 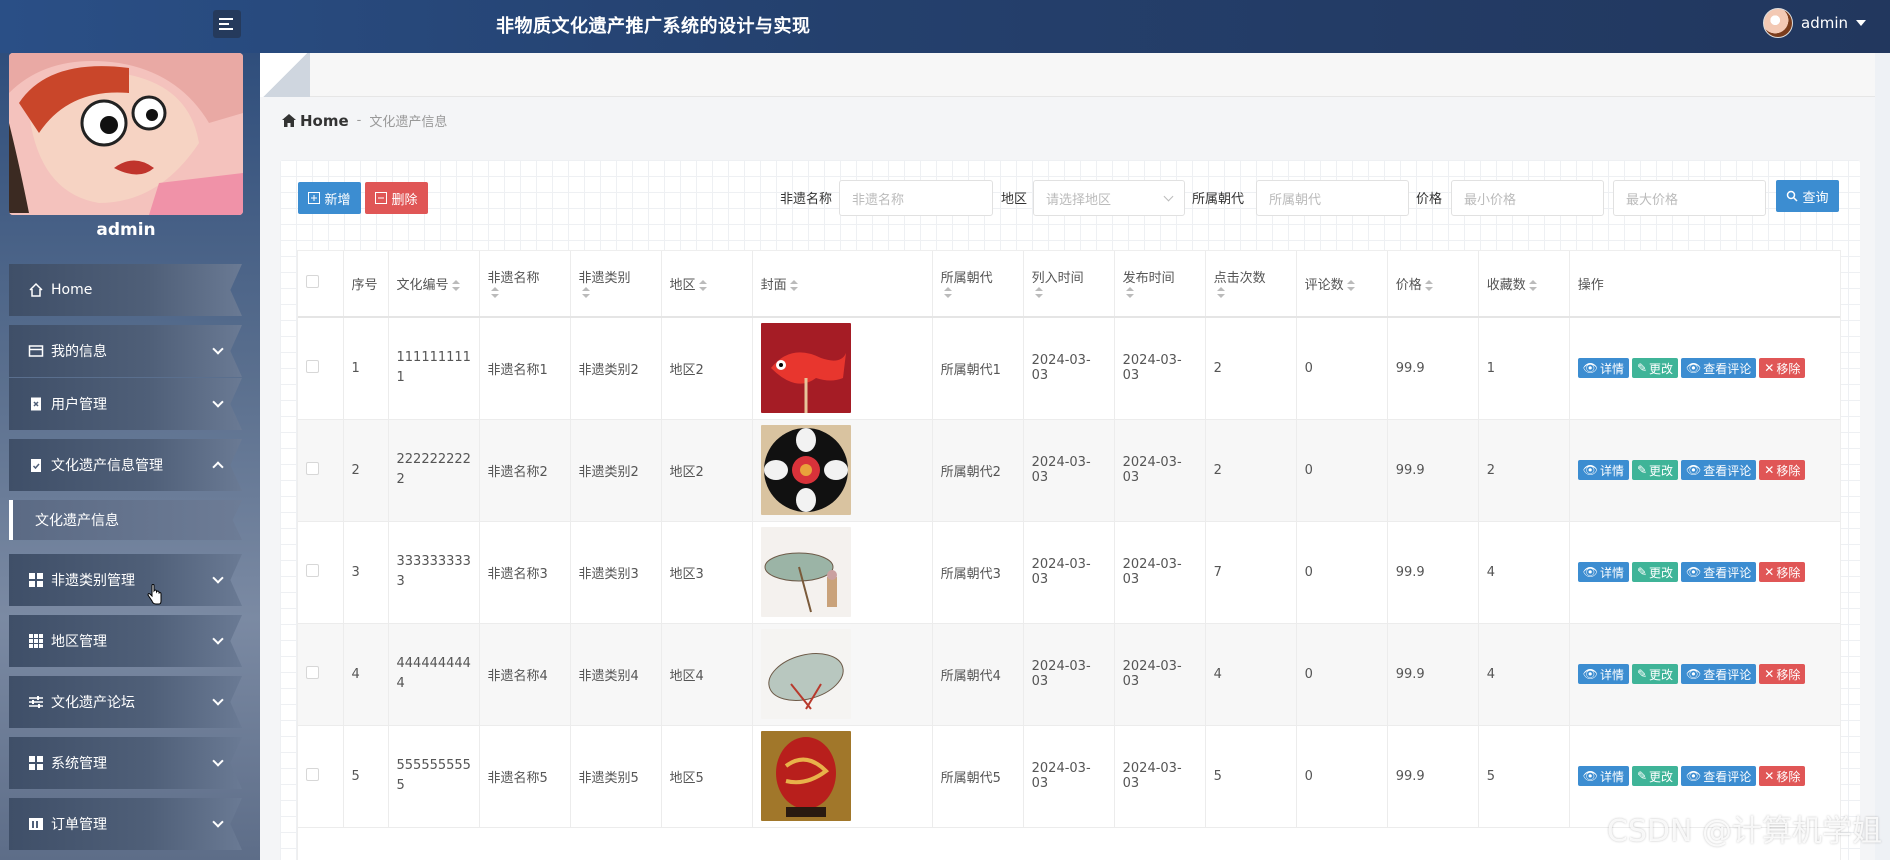 I want to click on cell-favorites: 2, so click(x=1524, y=470).